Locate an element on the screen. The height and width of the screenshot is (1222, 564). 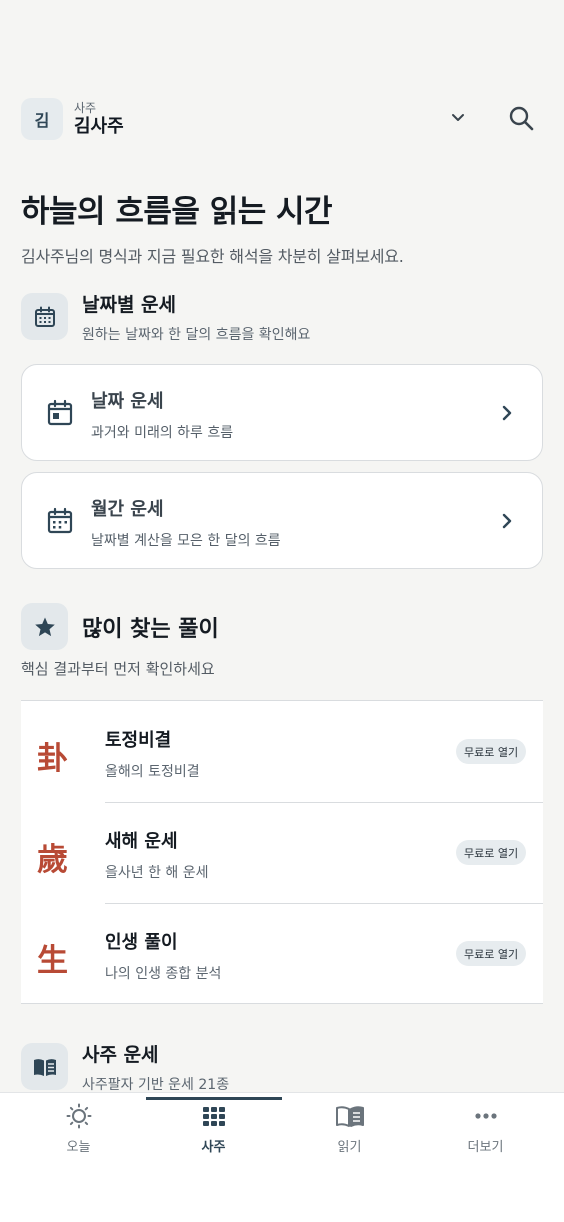
profile-header: 김 사주 김사주 is located at coordinates (282, 119).